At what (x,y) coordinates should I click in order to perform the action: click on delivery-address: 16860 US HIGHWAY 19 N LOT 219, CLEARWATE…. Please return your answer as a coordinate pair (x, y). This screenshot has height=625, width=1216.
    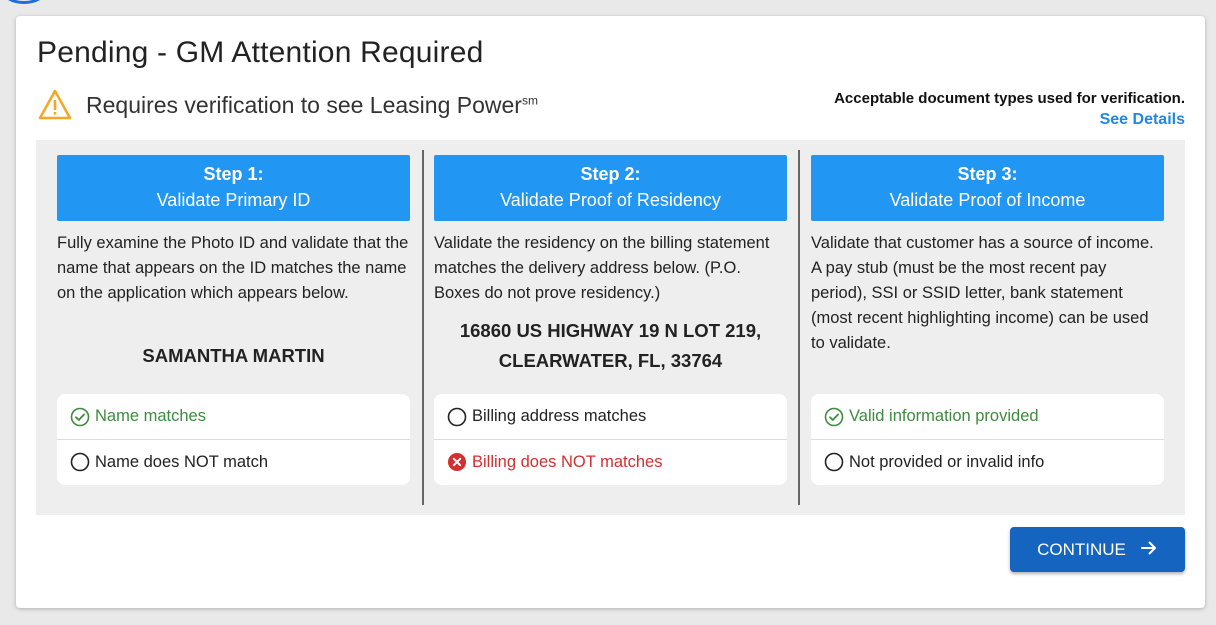
    Looking at the image, I should click on (610, 346).